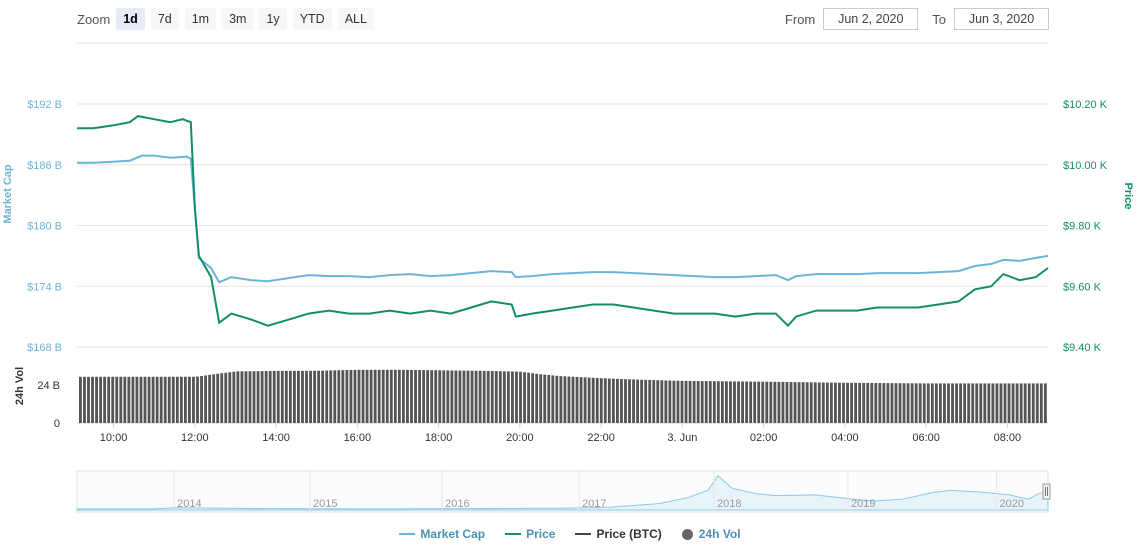 Image resolution: width=1140 pixels, height=548 pixels. I want to click on navigator-tick-label: 2020, so click(1012, 504).